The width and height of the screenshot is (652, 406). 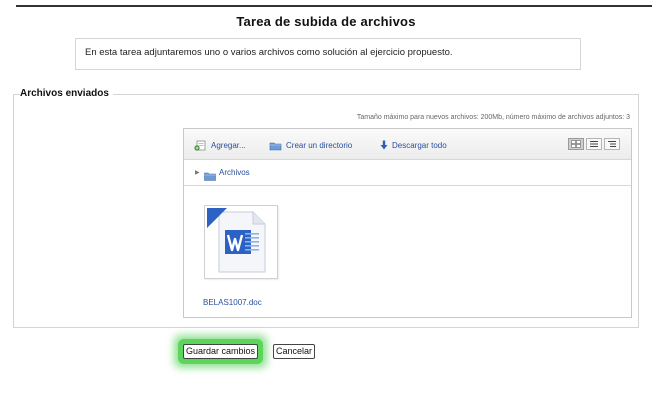 I want to click on create-folder-button: Crear un directorio, so click(x=310, y=145).